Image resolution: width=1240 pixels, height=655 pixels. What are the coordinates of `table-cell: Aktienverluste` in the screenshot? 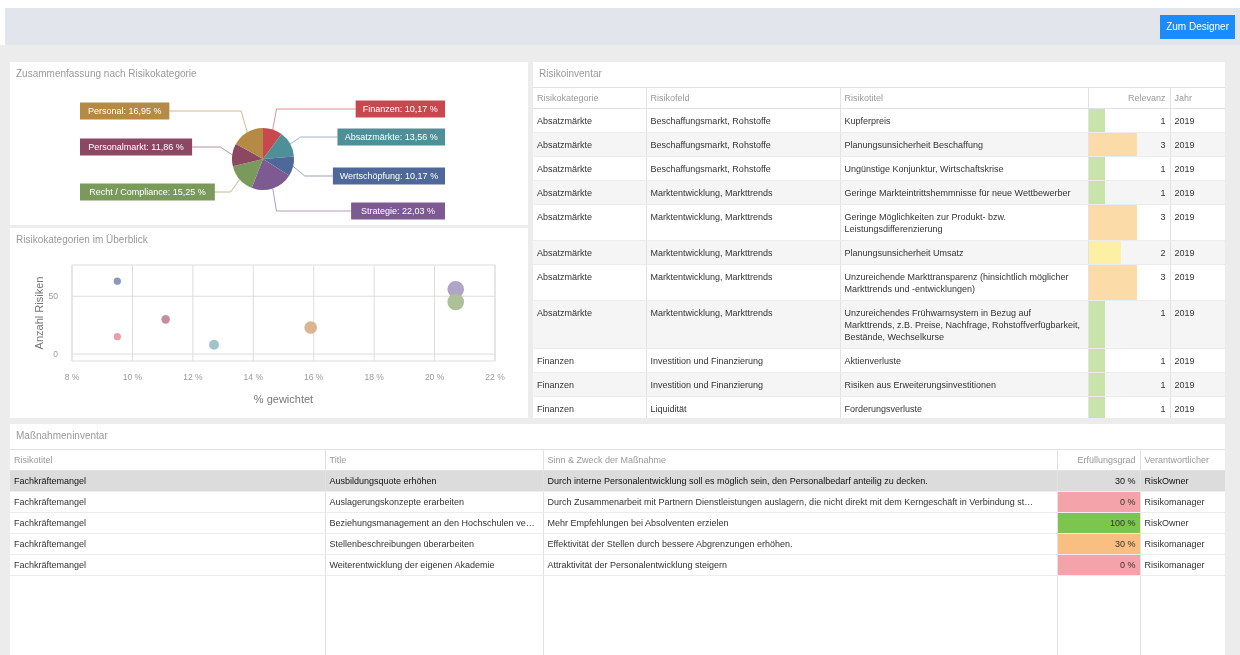 It's located at (964, 360).